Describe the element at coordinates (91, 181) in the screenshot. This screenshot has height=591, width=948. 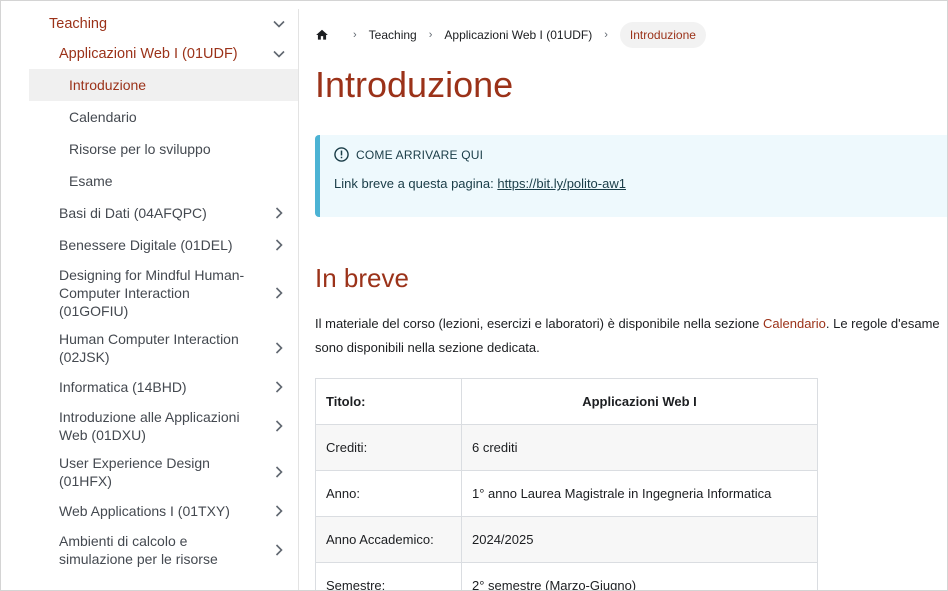
I see `sidebar-item-label: Esame` at that location.